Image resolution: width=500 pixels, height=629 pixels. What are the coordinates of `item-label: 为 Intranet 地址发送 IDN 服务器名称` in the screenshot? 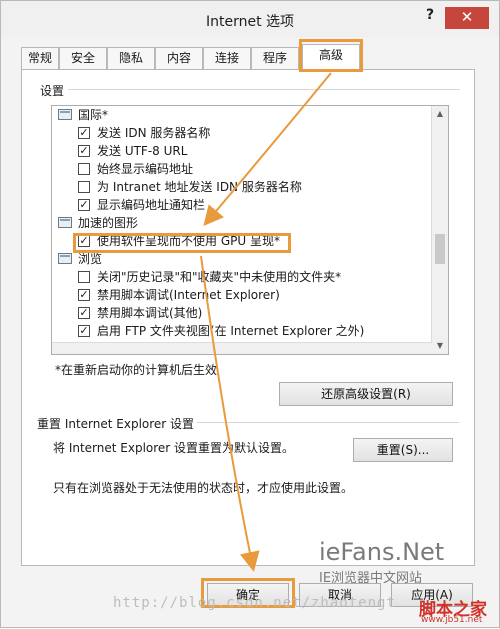 It's located at (199, 187).